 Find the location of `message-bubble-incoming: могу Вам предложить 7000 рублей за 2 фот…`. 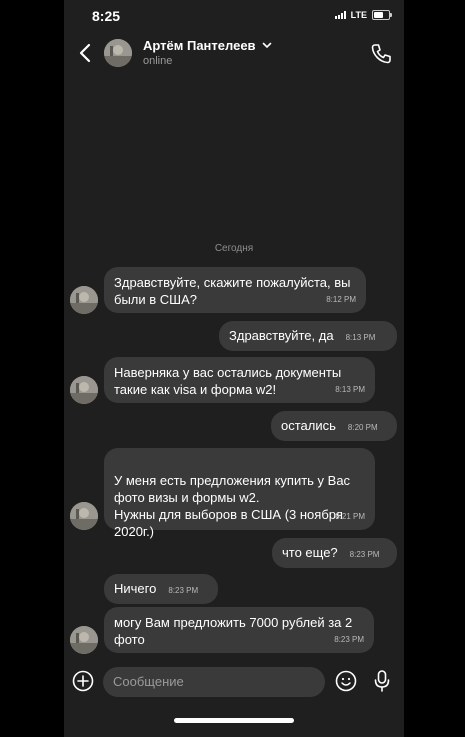

message-bubble-incoming: могу Вам предложить 7000 рублей за 2 фот… is located at coordinates (239, 630).